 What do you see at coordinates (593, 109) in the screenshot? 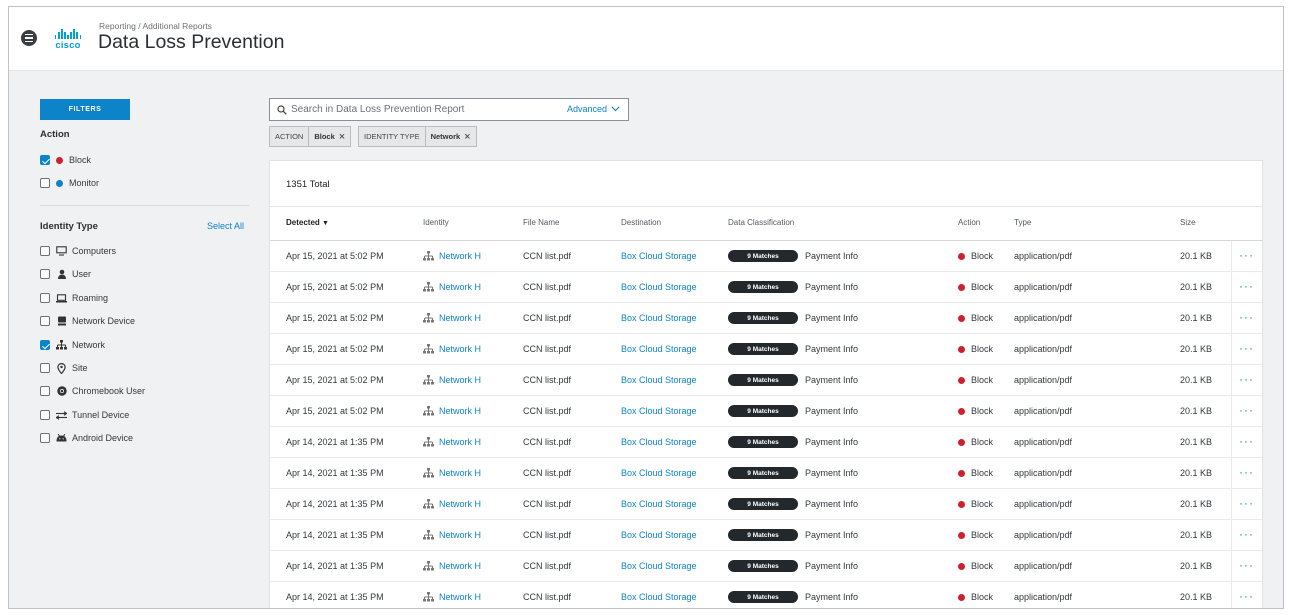
I see `advanced-search-toggle: Advanced` at bounding box center [593, 109].